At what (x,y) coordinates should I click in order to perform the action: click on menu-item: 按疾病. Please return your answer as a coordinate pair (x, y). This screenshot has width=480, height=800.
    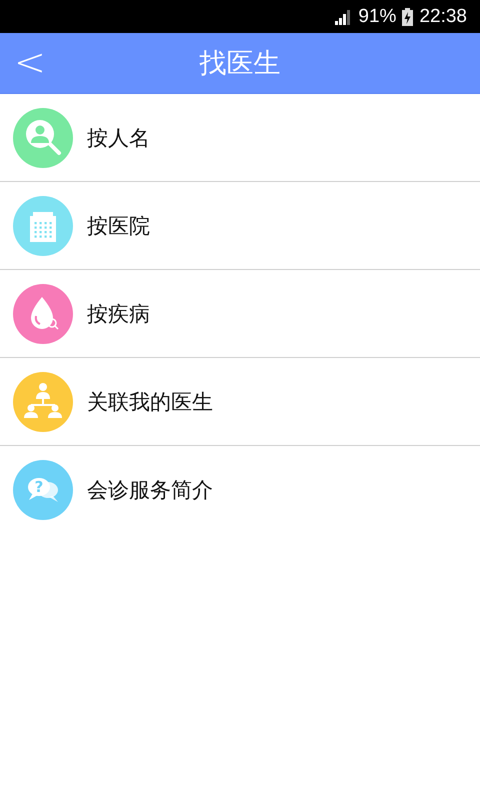
    Looking at the image, I should click on (240, 314).